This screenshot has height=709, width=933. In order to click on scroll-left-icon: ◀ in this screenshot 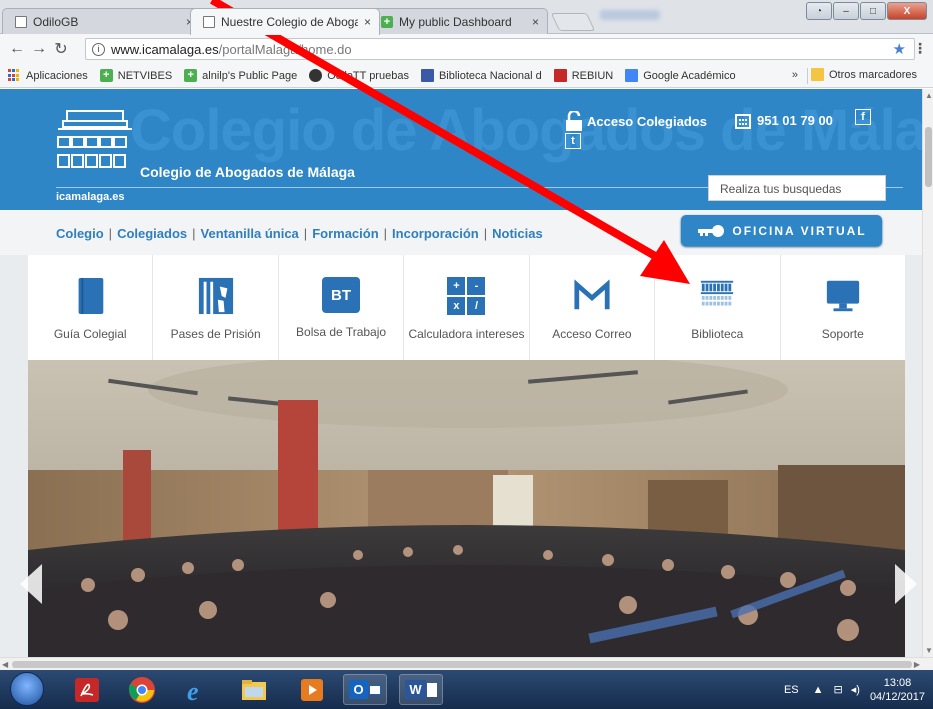, I will do `click(5, 664)`.